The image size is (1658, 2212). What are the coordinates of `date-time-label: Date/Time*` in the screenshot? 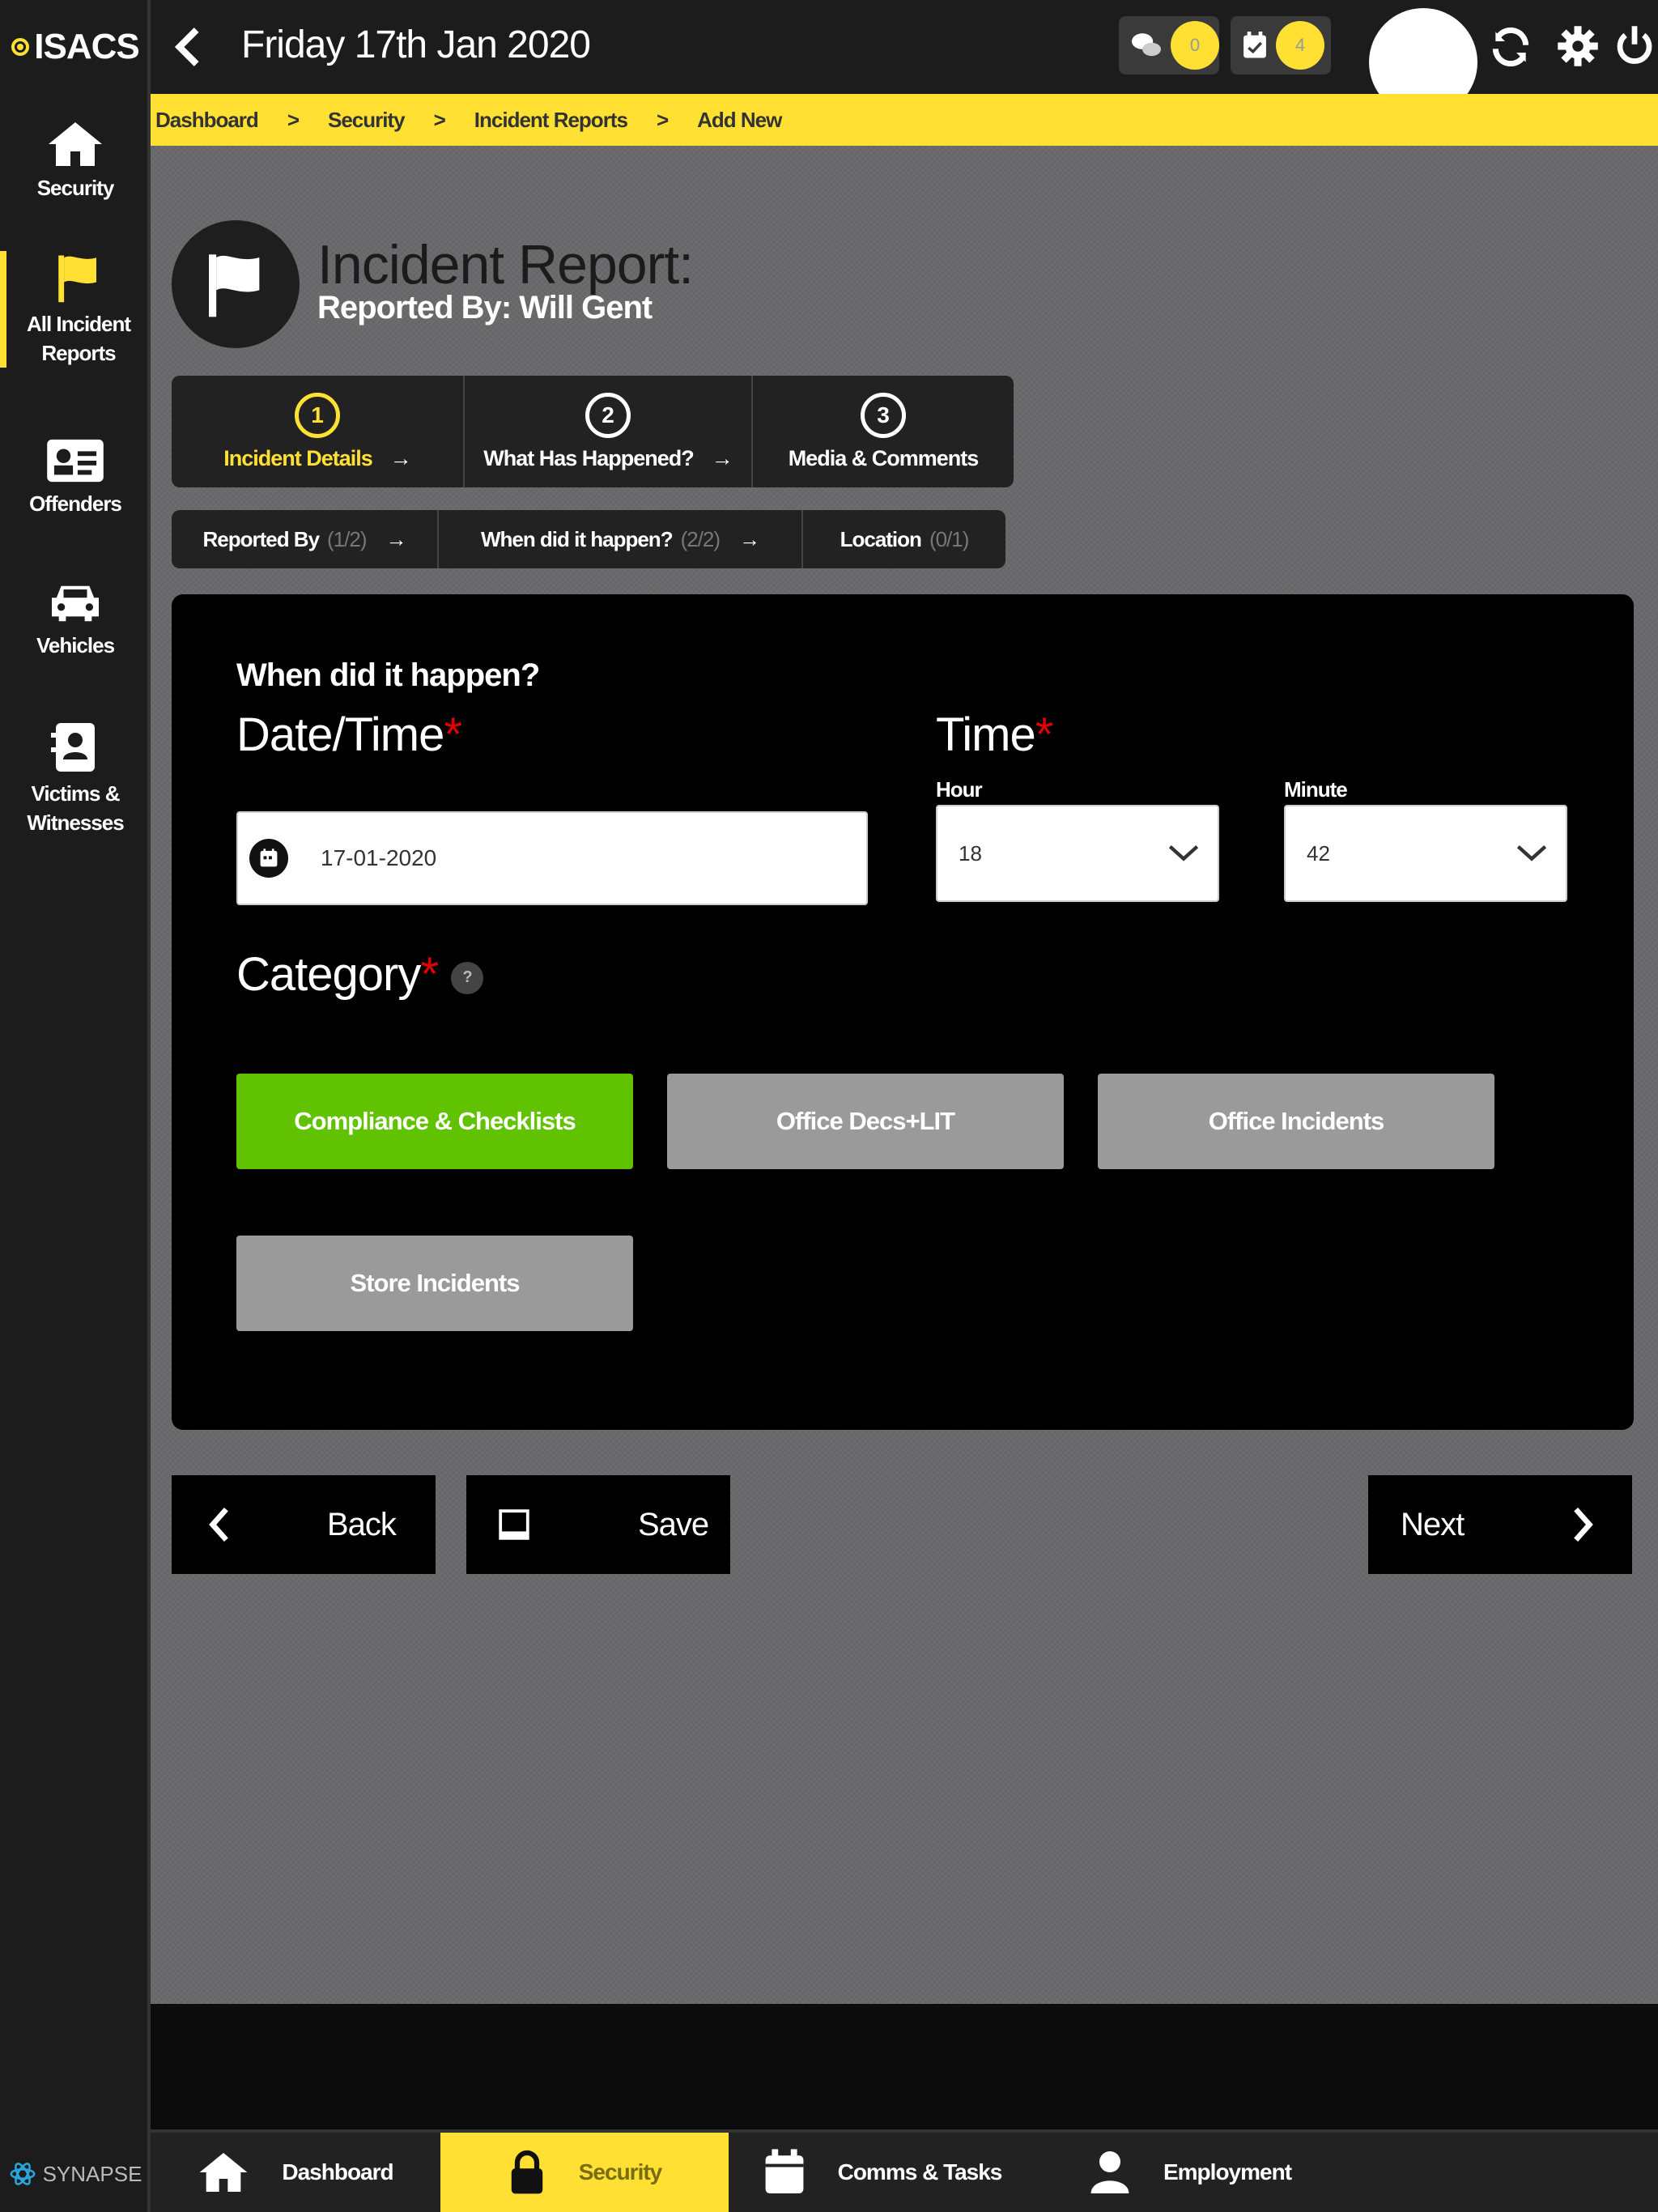 It's located at (349, 735).